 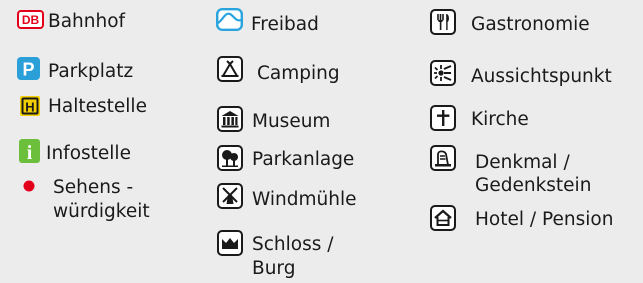 What do you see at coordinates (230, 196) in the screenshot?
I see `windmill-icon` at bounding box center [230, 196].